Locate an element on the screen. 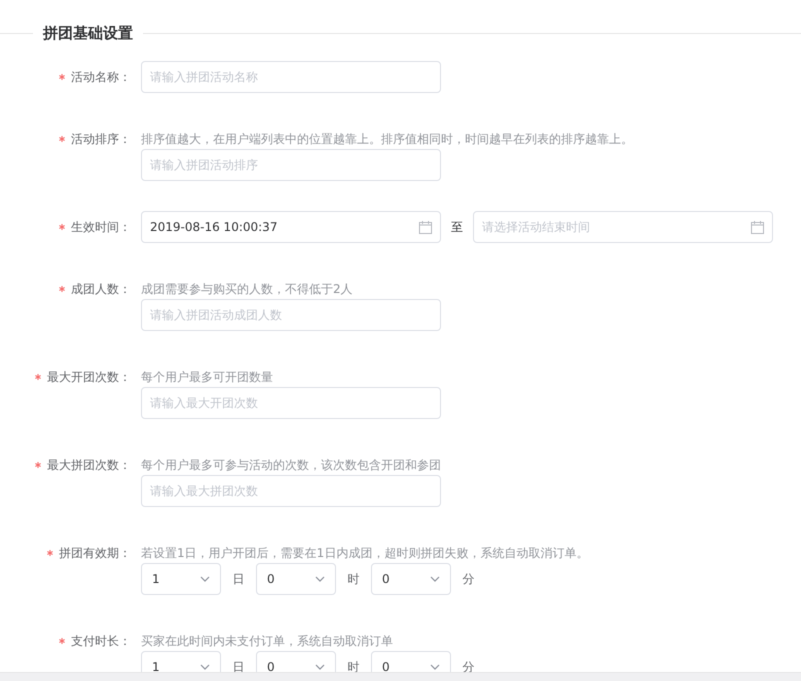 This screenshot has width=801, height=681. date-picker: 2019-08-16 10:00:37 is located at coordinates (291, 227).